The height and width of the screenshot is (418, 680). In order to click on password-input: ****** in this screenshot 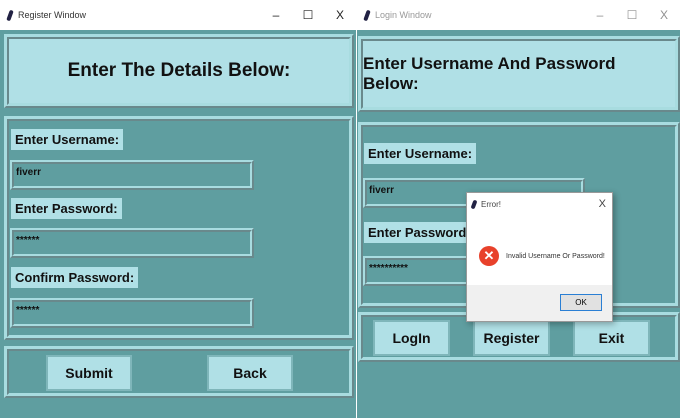, I will do `click(132, 243)`.